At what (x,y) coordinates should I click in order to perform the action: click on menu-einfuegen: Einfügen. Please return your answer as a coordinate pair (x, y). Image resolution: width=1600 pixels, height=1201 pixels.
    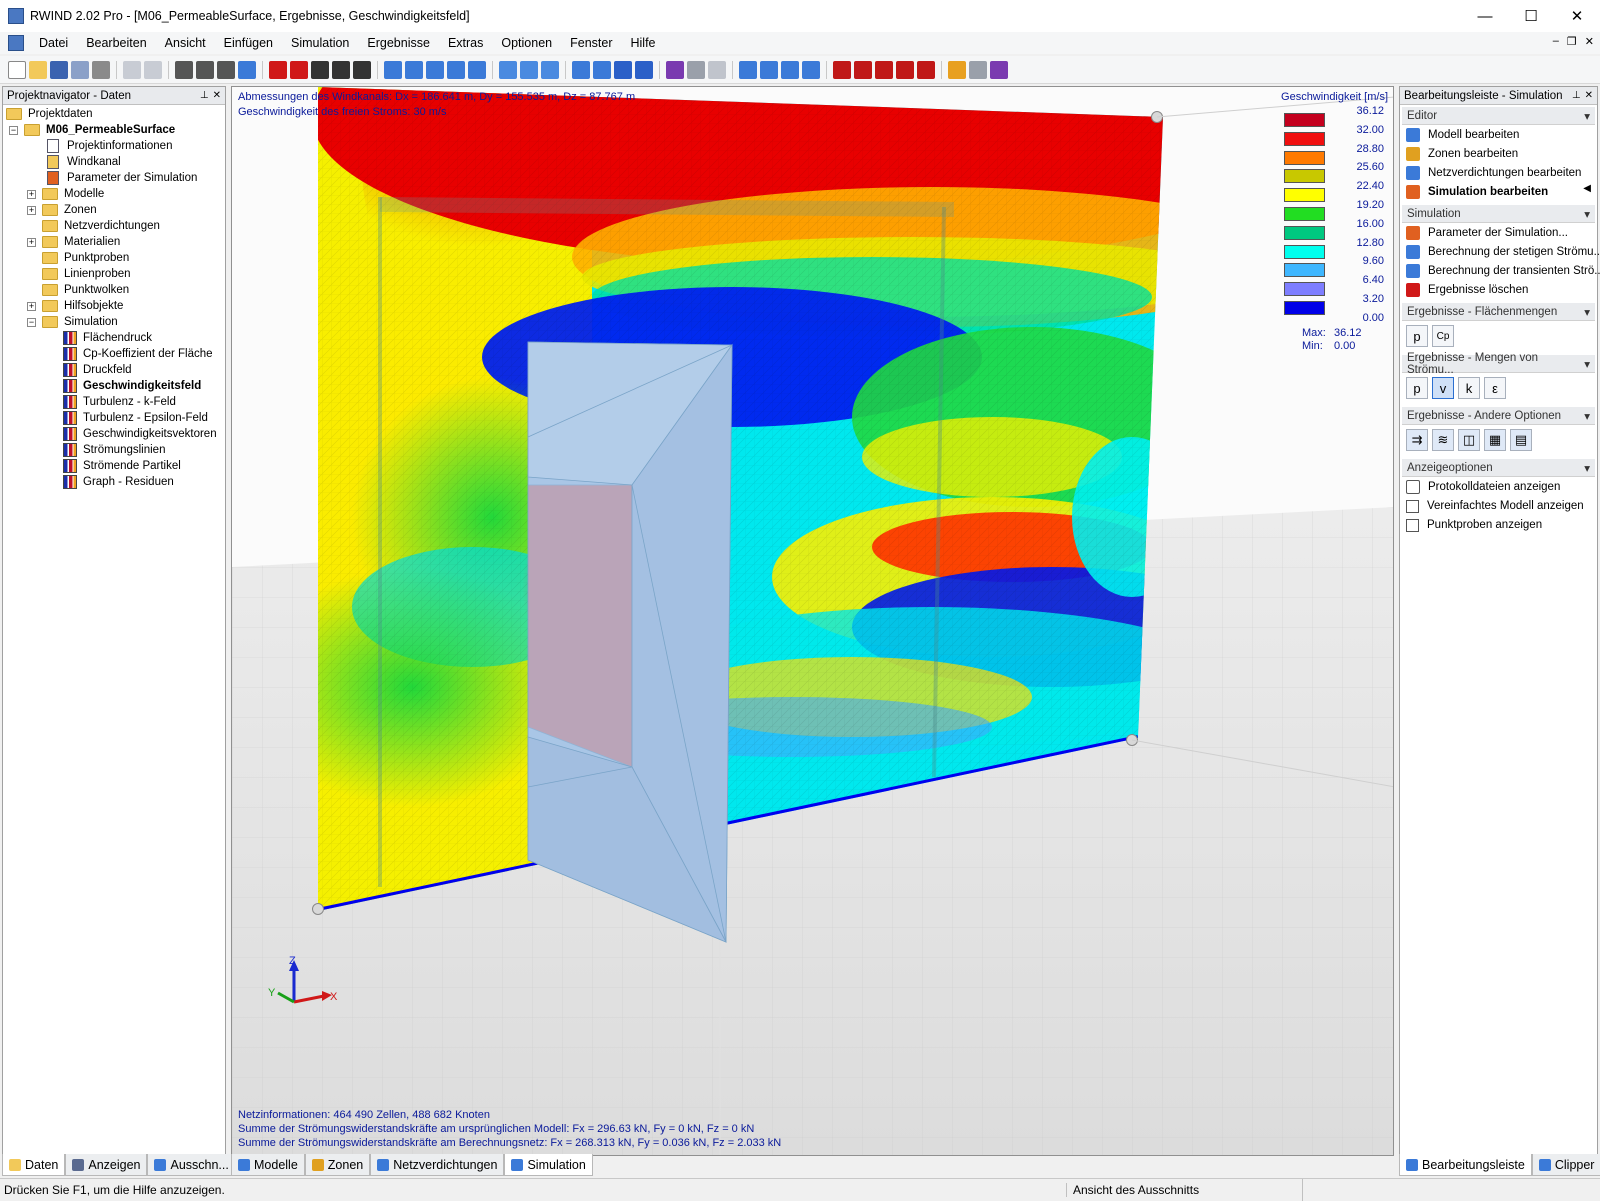
    Looking at the image, I should click on (248, 43).